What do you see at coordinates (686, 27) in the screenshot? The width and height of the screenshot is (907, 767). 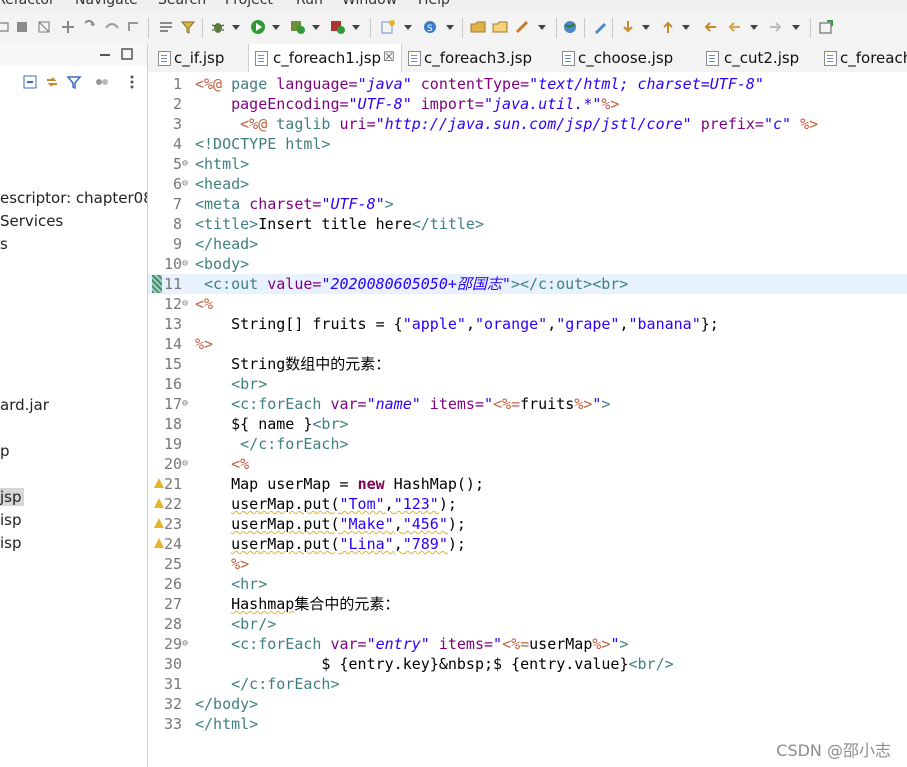 I see `previous-annotation-dropdown-icon` at bounding box center [686, 27].